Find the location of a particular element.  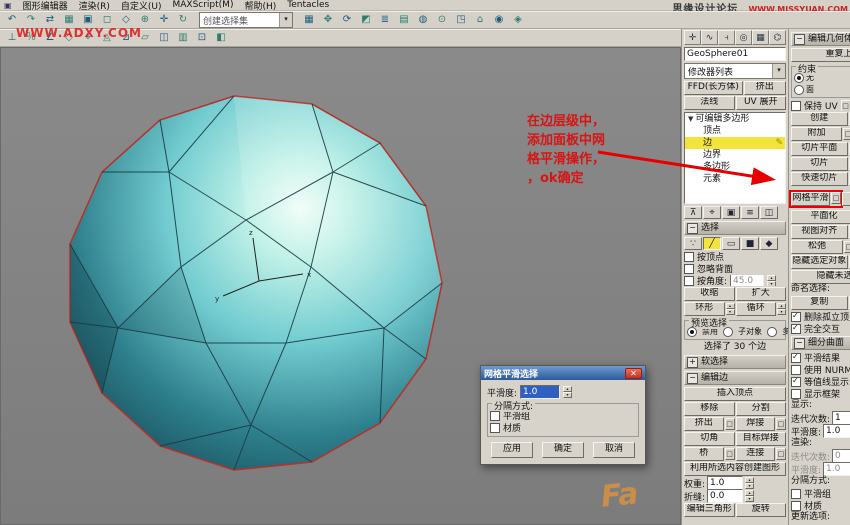

turn-button: 旋转 is located at coordinates (760, 510).